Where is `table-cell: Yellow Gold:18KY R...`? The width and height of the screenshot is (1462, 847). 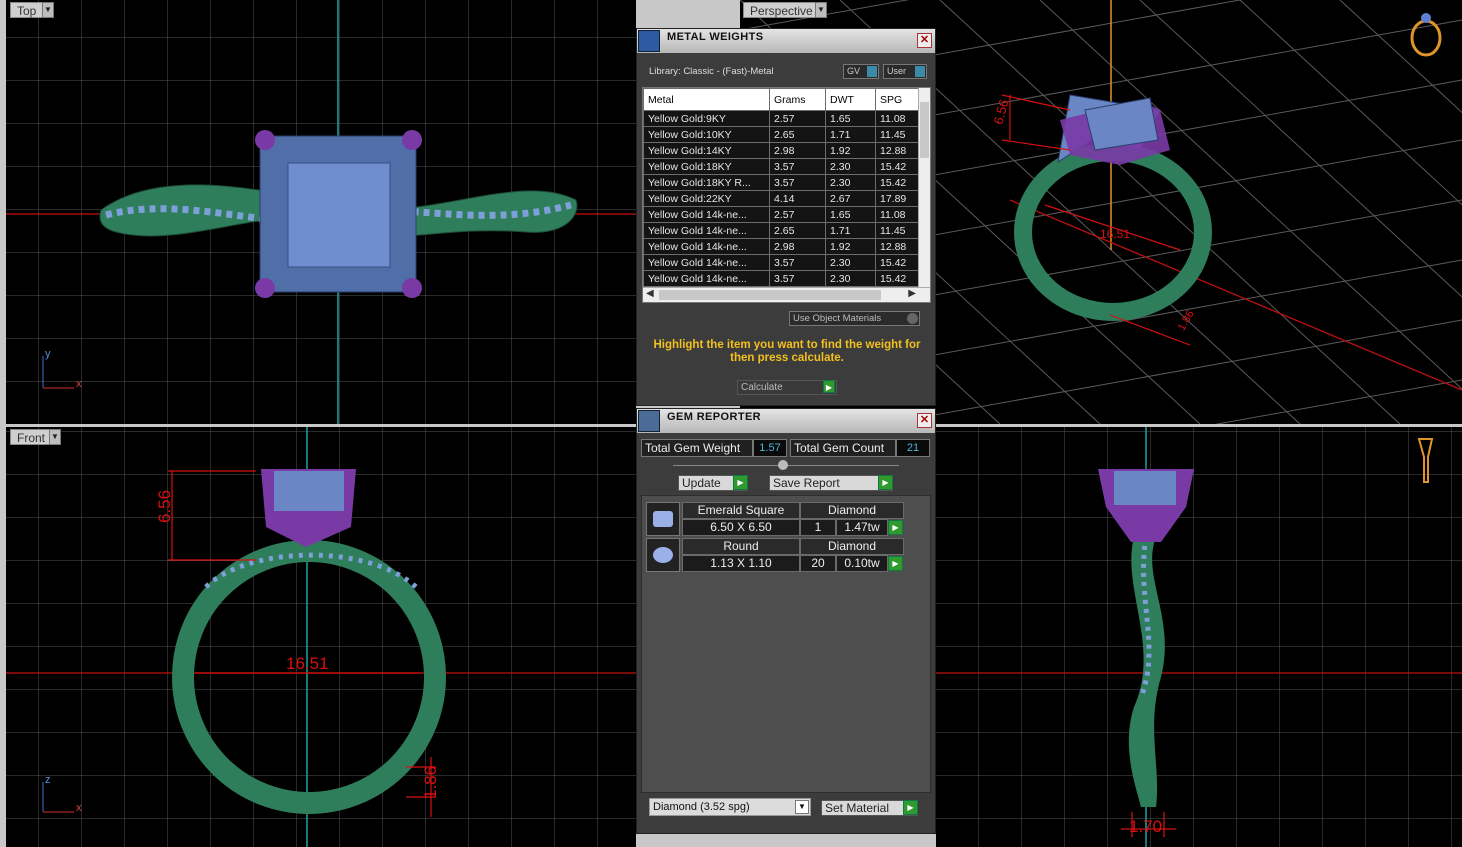
table-cell: Yellow Gold:18KY R... is located at coordinates (706, 182).